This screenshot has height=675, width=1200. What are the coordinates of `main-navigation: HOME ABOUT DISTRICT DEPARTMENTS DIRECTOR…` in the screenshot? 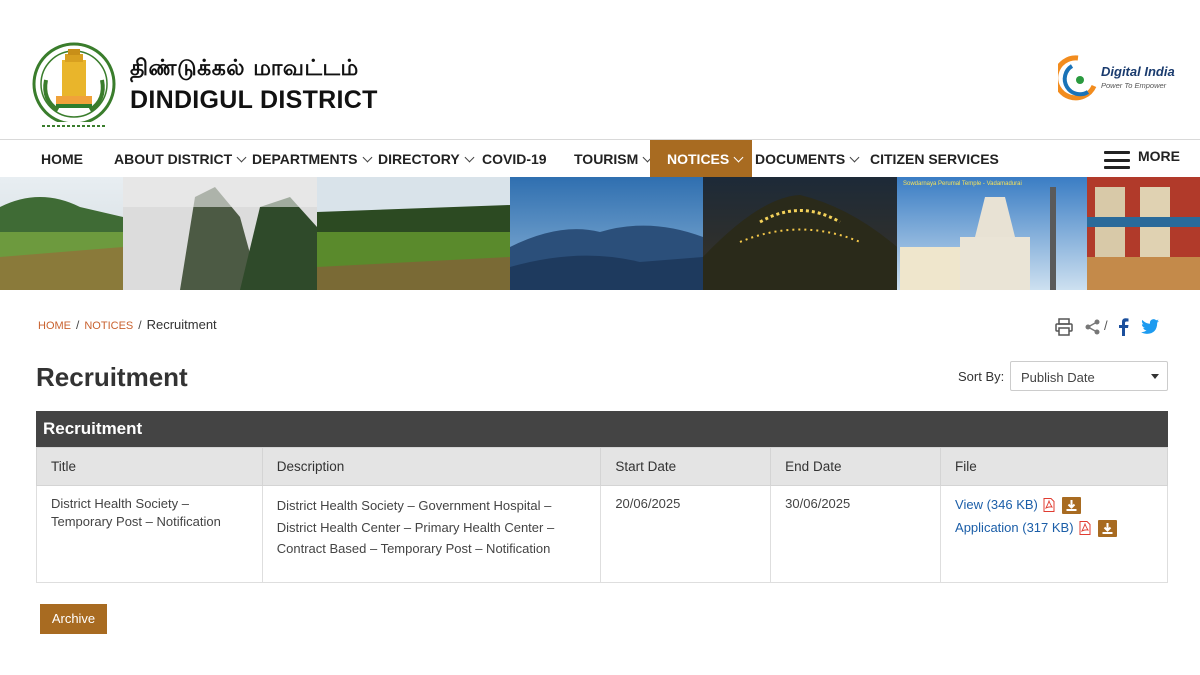 It's located at (600, 158).